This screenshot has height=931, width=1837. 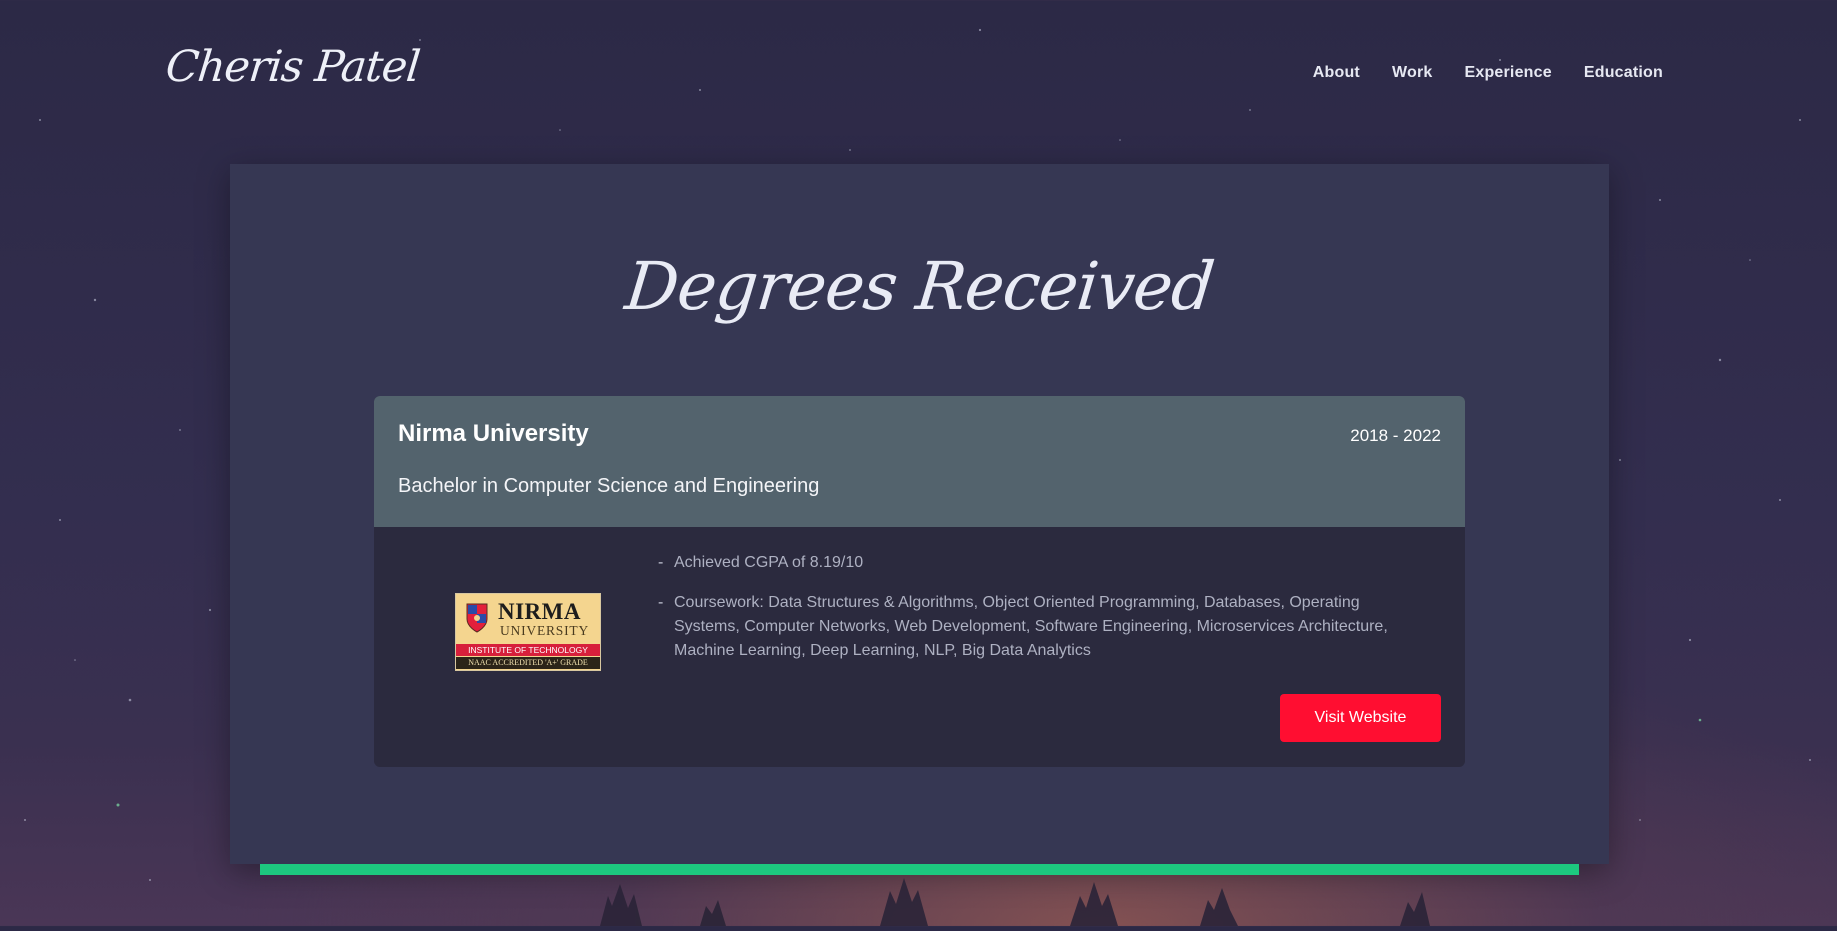 What do you see at coordinates (493, 433) in the screenshot?
I see `institution-name: Nirma University` at bounding box center [493, 433].